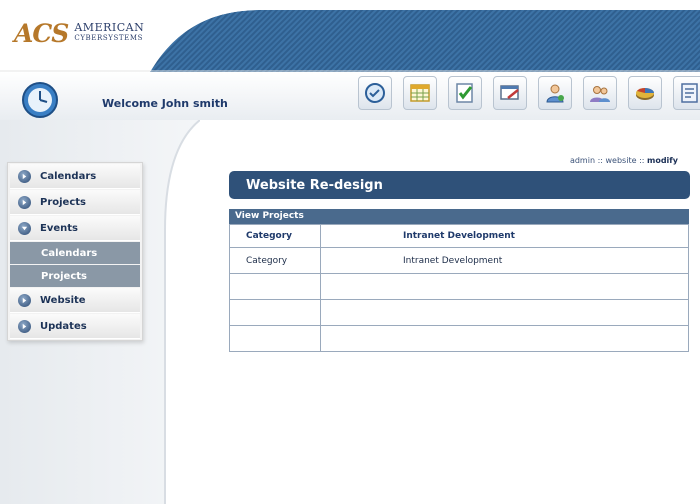 The image size is (700, 504). I want to click on table-row: Category Intranet Development, so click(459, 260).